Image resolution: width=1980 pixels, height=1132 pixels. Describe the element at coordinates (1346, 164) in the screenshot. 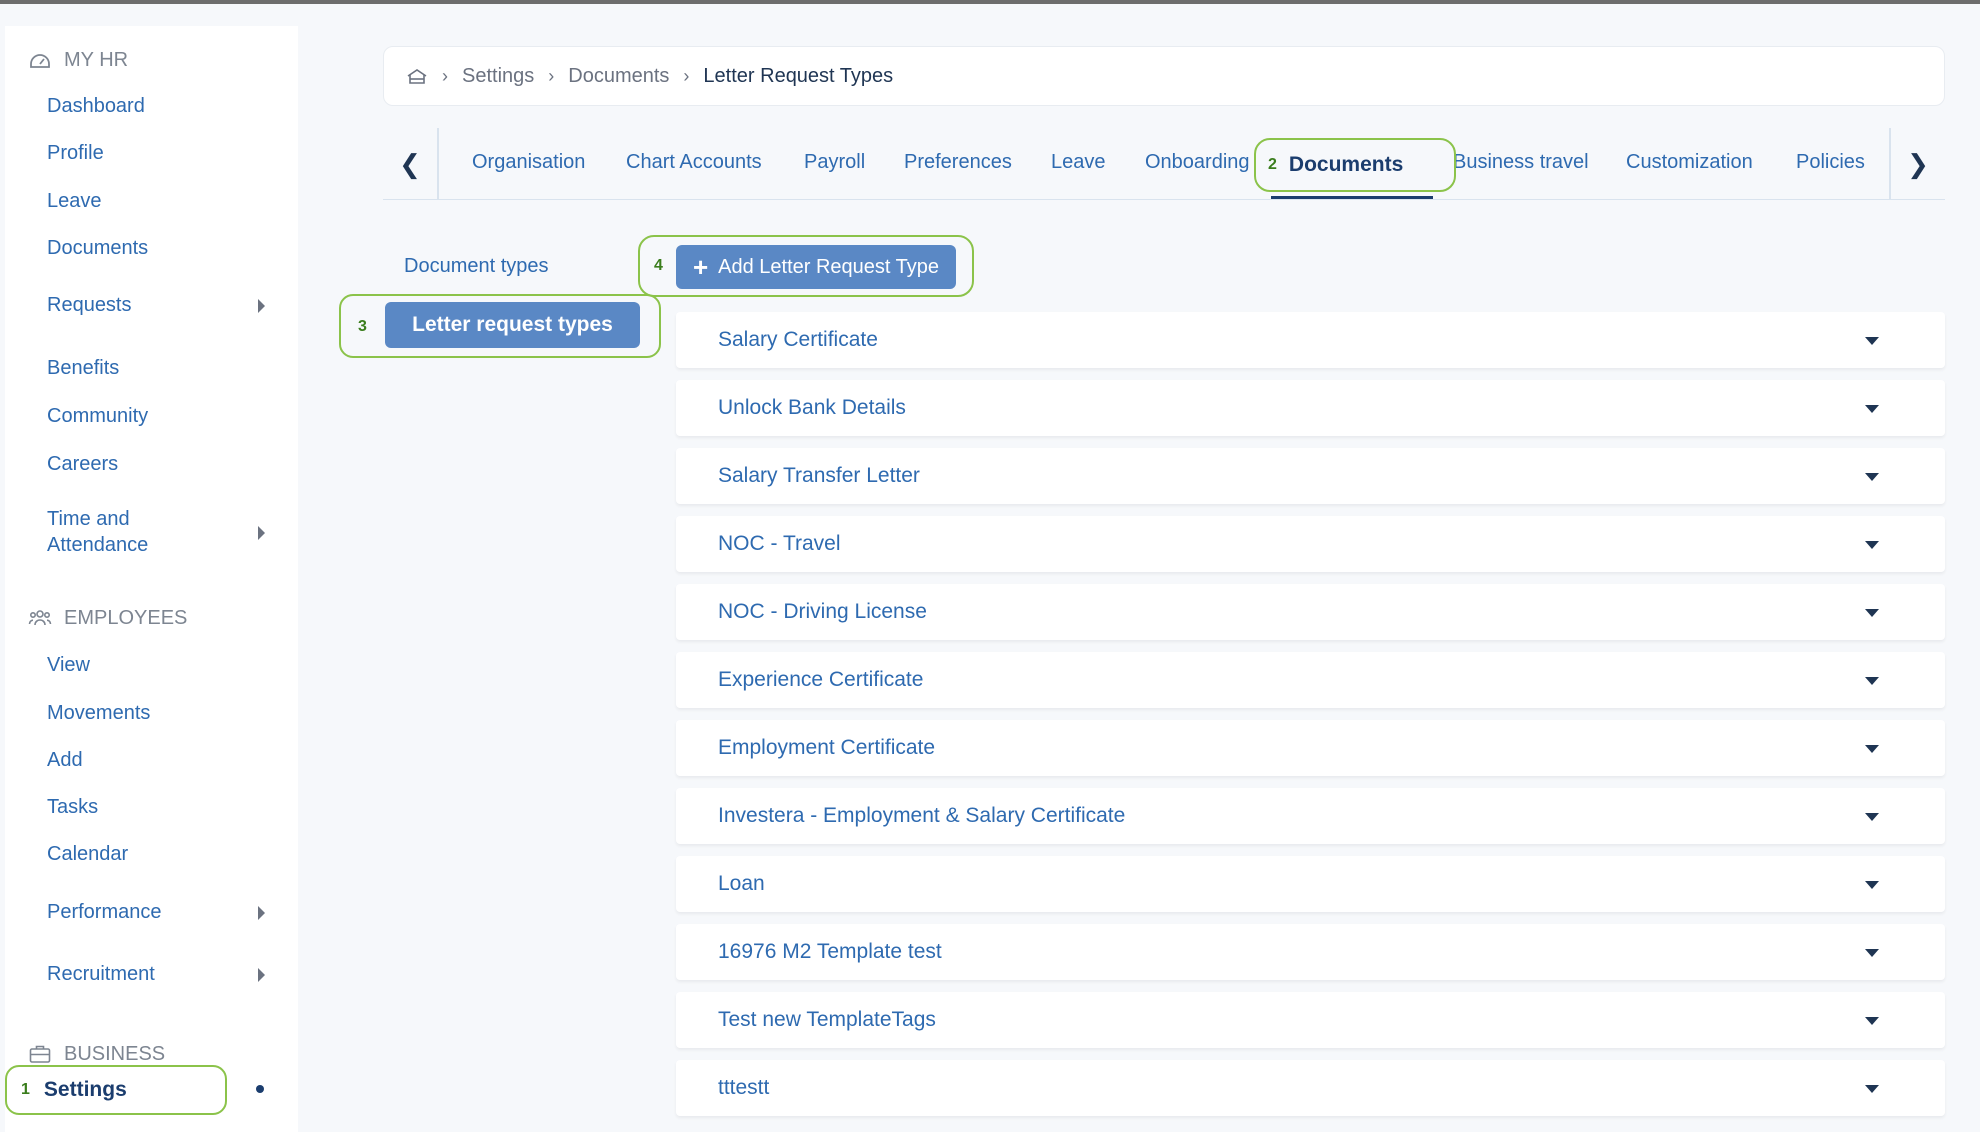

I see `tab-documents-label: Documents` at that location.